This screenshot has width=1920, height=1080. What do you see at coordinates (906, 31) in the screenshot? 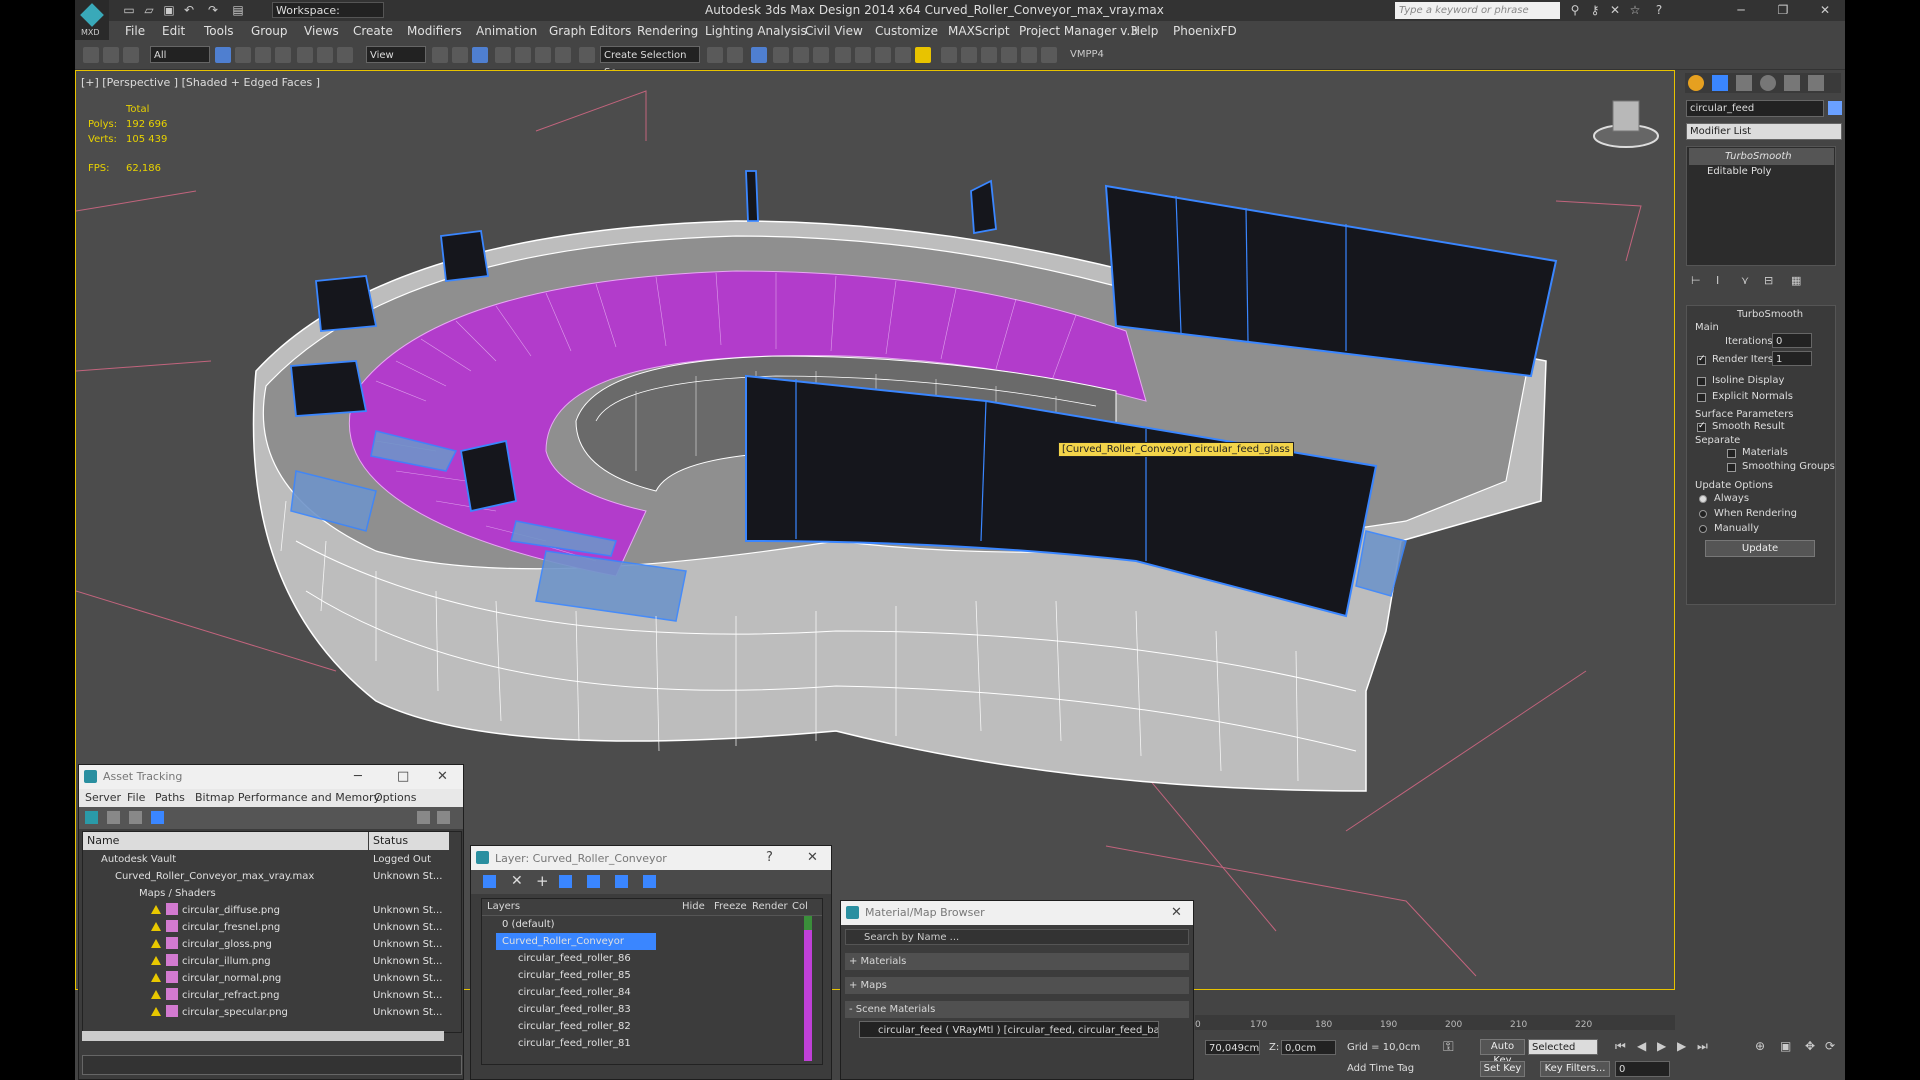
I see `menu-customize: Customize` at bounding box center [906, 31].